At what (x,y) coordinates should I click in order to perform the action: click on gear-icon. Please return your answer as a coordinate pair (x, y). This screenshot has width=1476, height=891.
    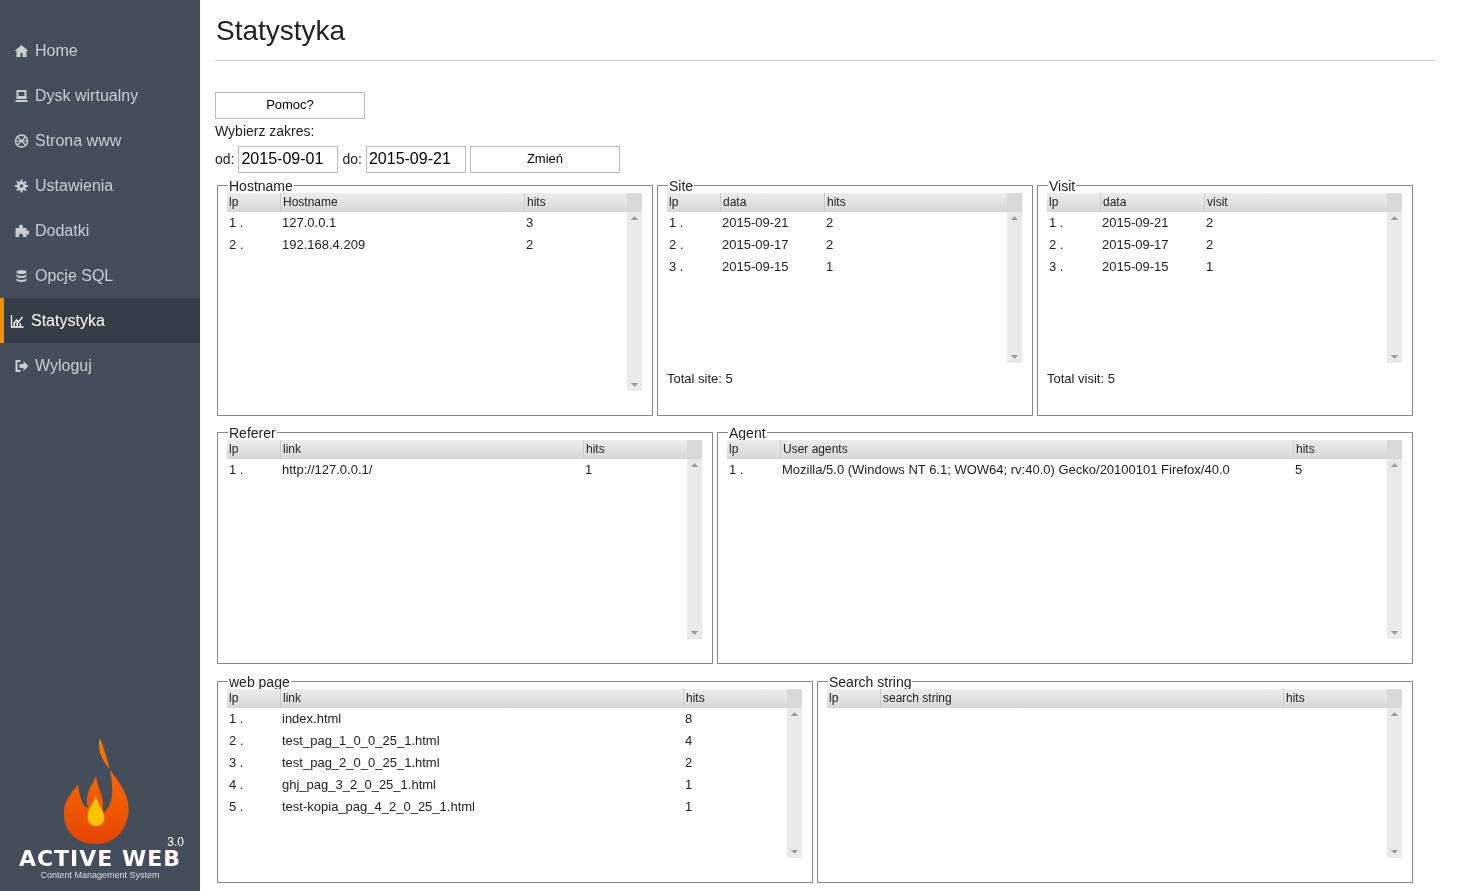
    Looking at the image, I should click on (21, 185).